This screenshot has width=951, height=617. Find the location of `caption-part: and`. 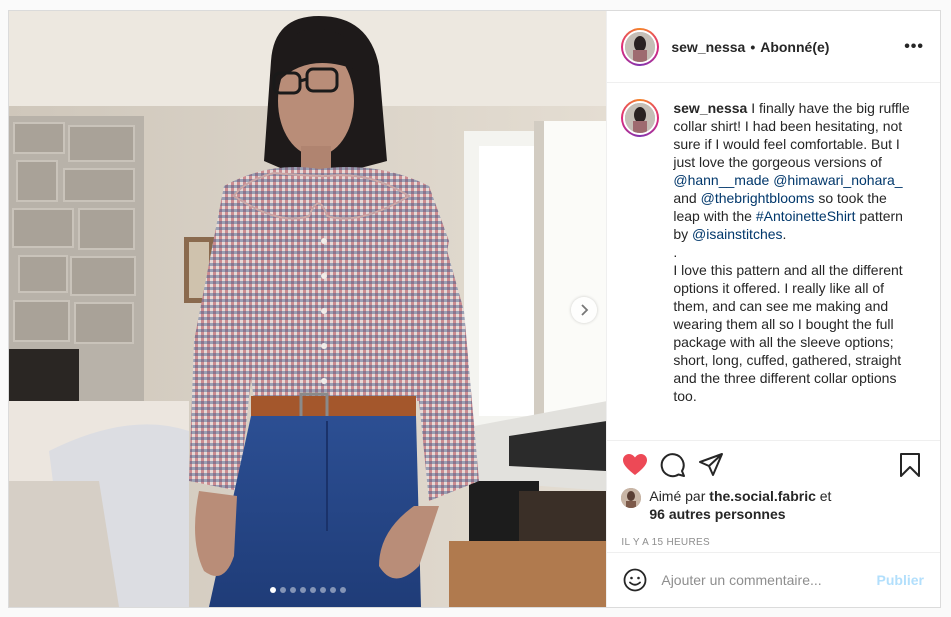

caption-part: and is located at coordinates (687, 198).